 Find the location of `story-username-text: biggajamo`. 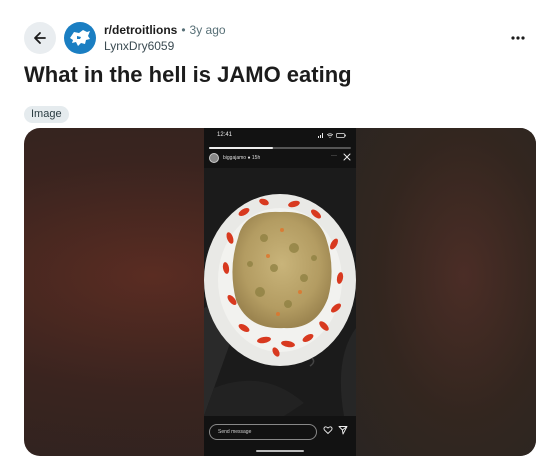

story-username-text: biggajamo is located at coordinates (235, 158).